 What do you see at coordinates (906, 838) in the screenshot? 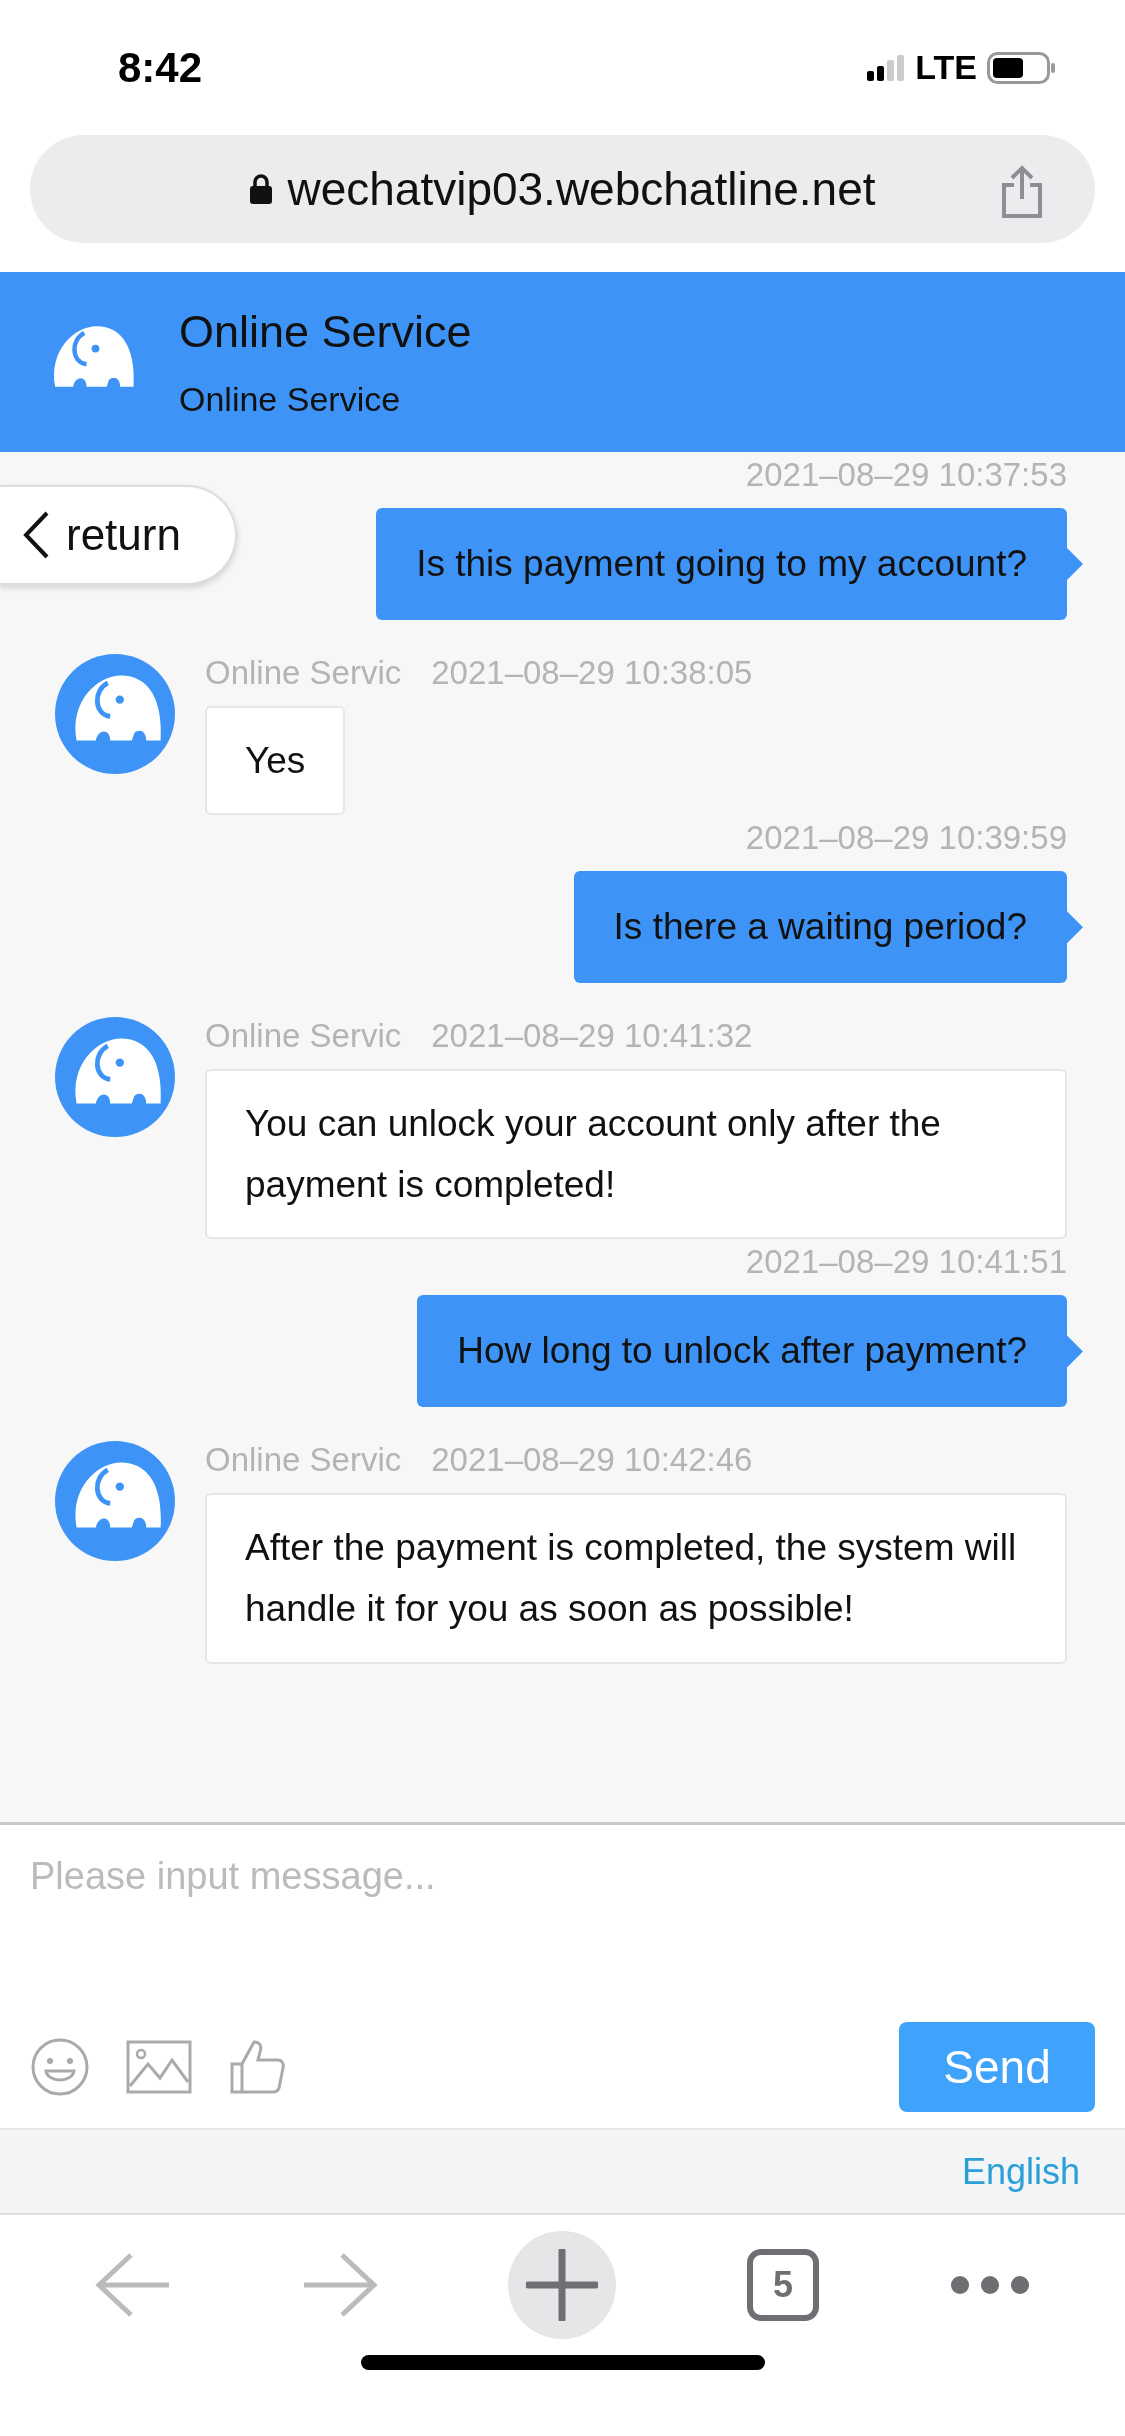
I see `message-timestamp: 2021–08–29 10:39:59` at bounding box center [906, 838].